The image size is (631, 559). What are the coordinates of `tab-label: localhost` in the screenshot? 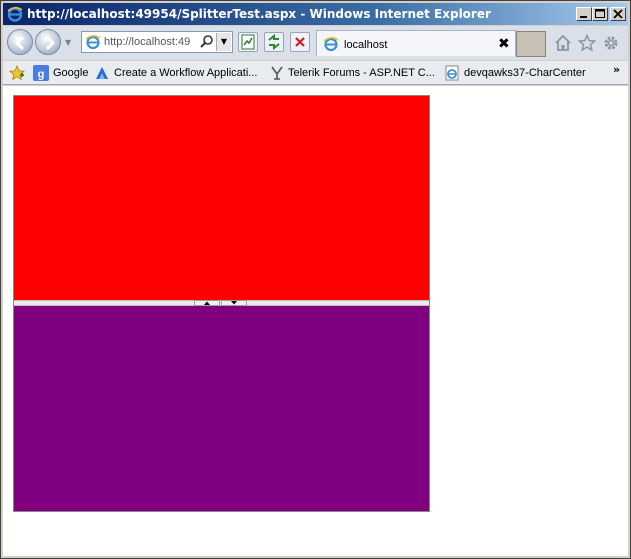 It's located at (366, 45).